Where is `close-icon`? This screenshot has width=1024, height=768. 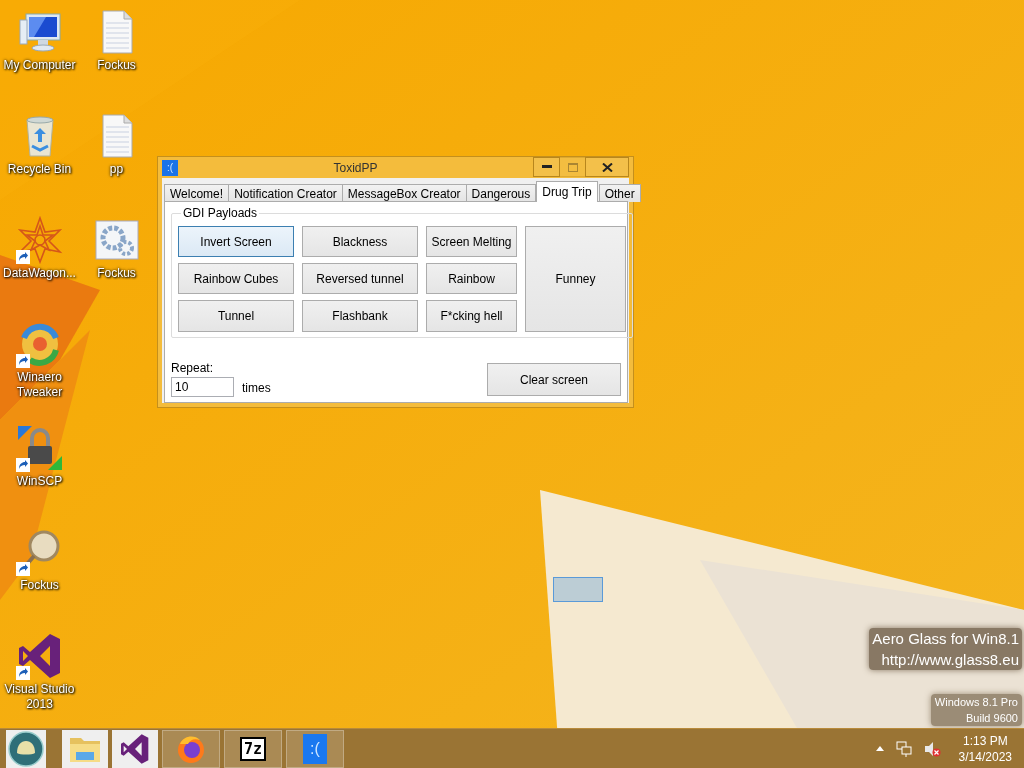
close-icon is located at coordinates (607, 167).